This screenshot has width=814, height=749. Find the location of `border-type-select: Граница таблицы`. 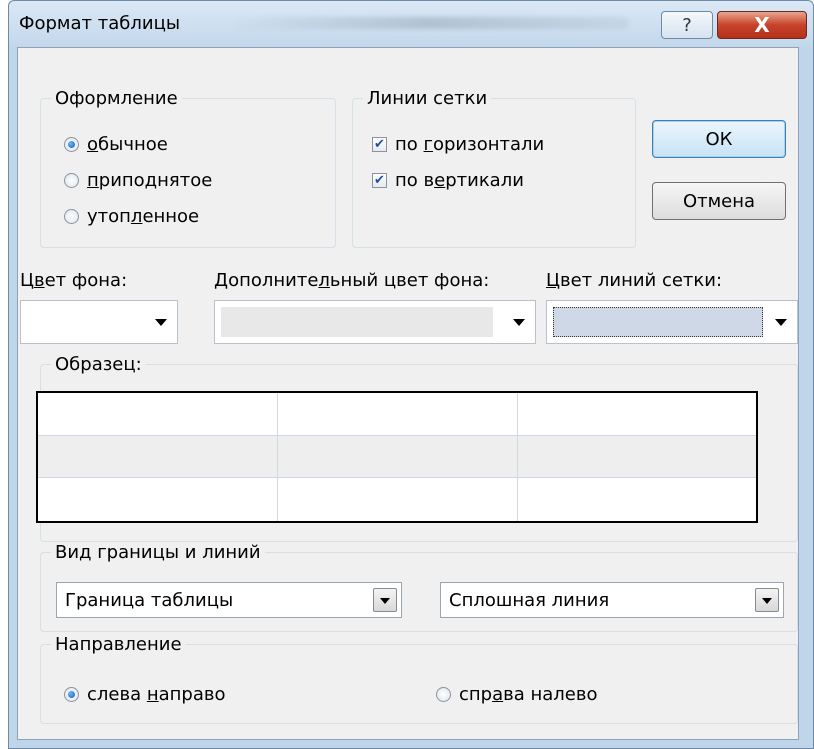

border-type-select: Граница таблицы is located at coordinates (229, 600).